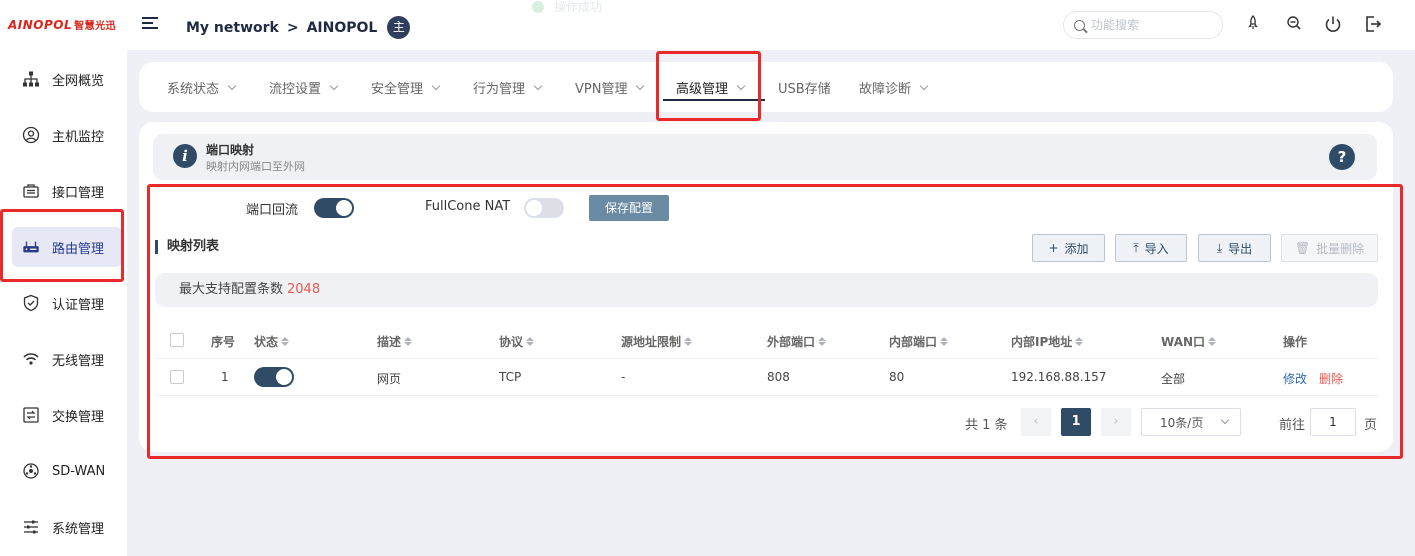 The image size is (1415, 556). Describe the element at coordinates (395, 341) in the screenshot. I see `col-desc: 描述` at that location.